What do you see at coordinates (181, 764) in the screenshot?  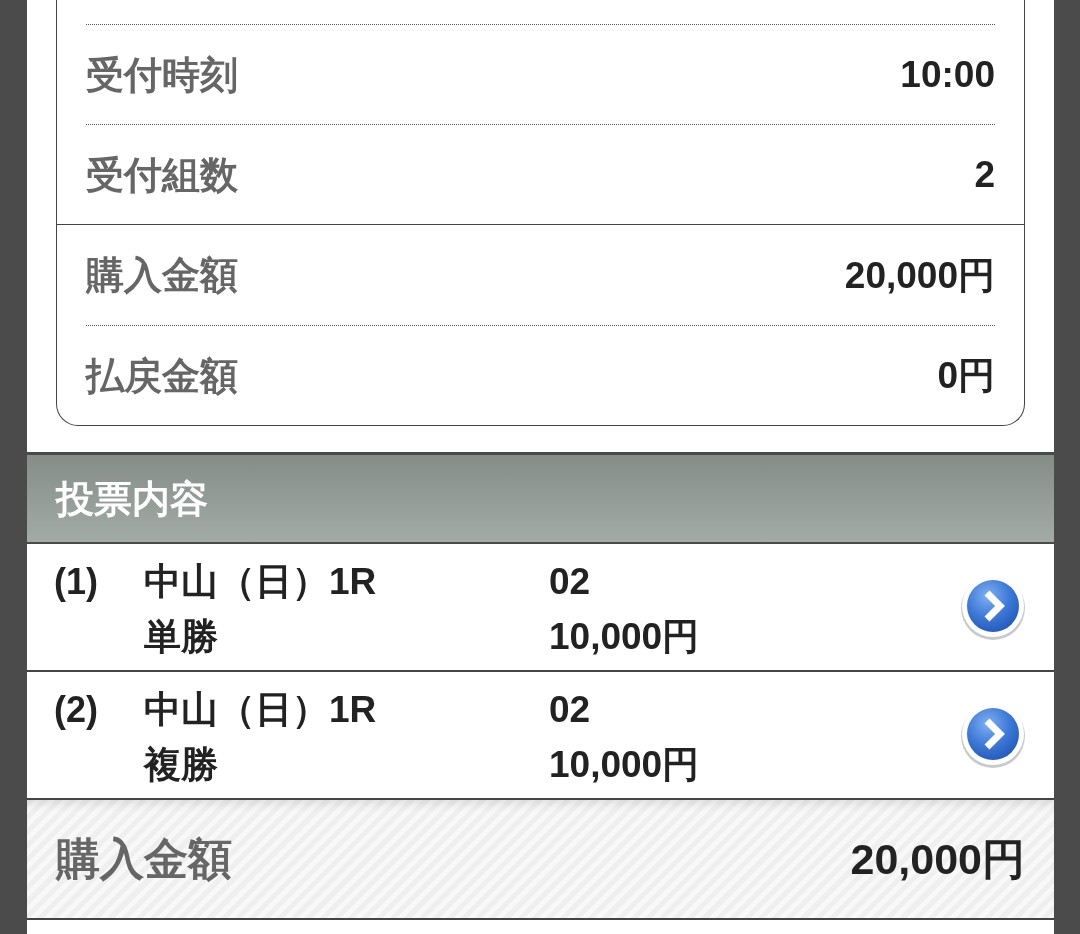 I see `bet-type: 複勝` at bounding box center [181, 764].